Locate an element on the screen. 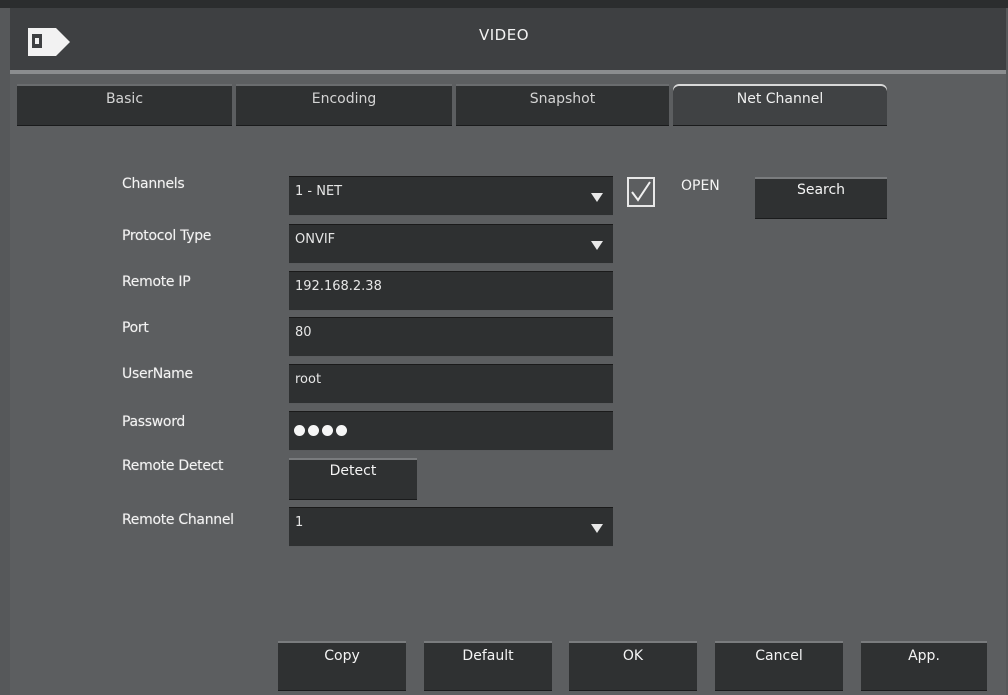 The height and width of the screenshot is (695, 1008). tab-encoding: Encoding is located at coordinates (344, 105).